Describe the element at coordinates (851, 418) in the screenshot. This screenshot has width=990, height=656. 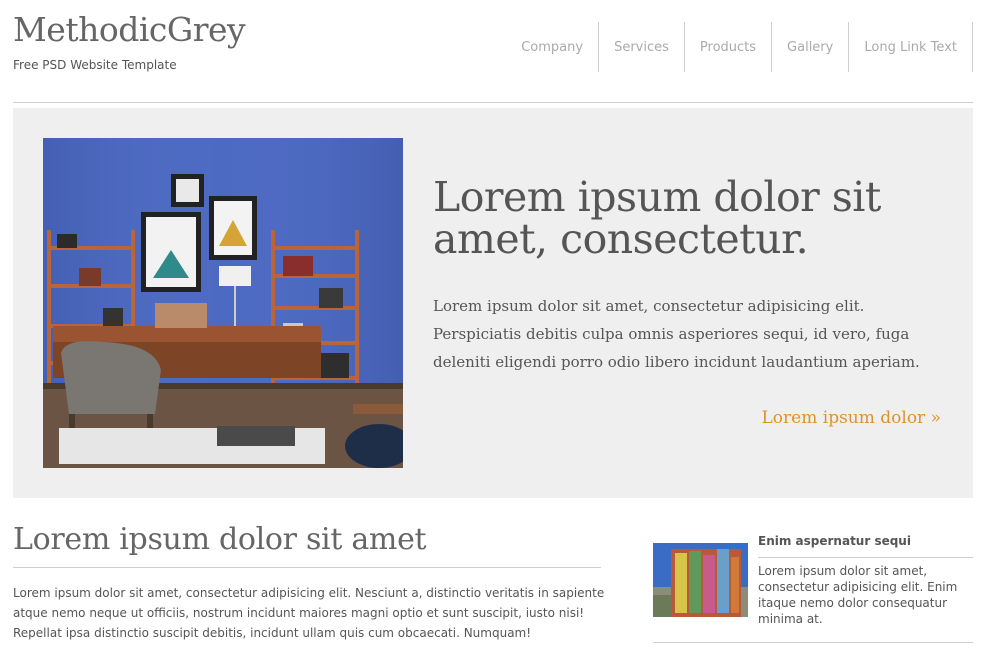
I see `hero-read-more-link: Lorem ipsum dolor »` at that location.